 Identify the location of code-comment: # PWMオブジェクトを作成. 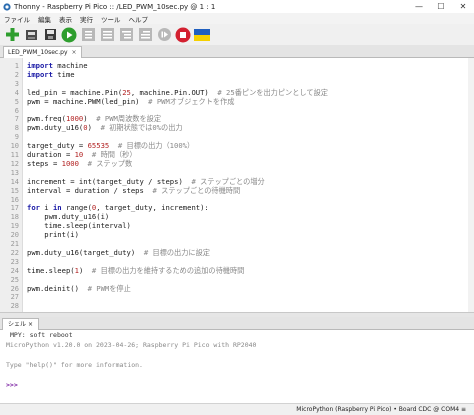
(191, 101).